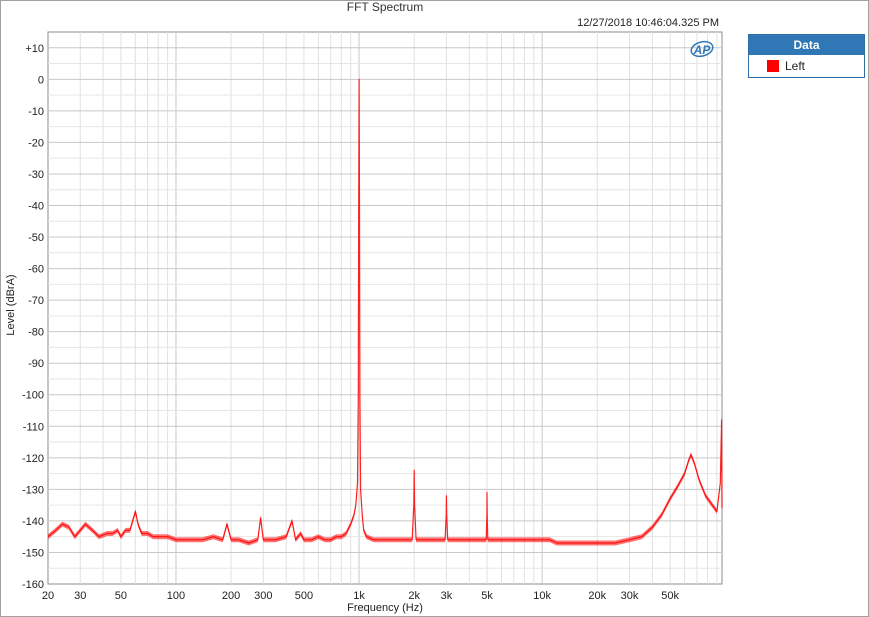 The width and height of the screenshot is (869, 617). I want to click on y-tick-label: -120, so click(33, 459).